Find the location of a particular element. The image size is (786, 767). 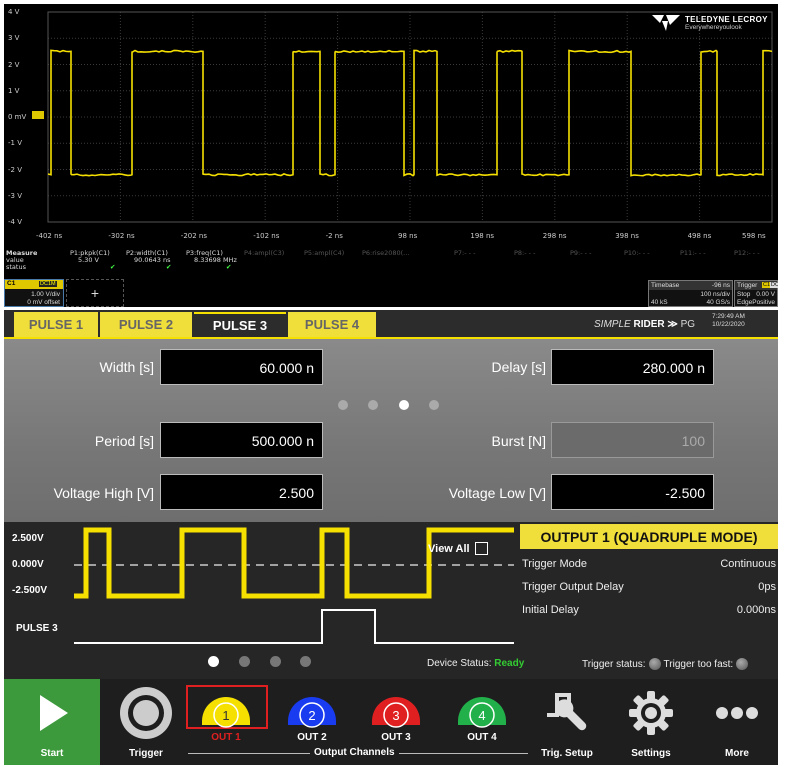

teledyne-logo: TELEDYNE LECROY Everywhereyoulook is located at coordinates (710, 24).